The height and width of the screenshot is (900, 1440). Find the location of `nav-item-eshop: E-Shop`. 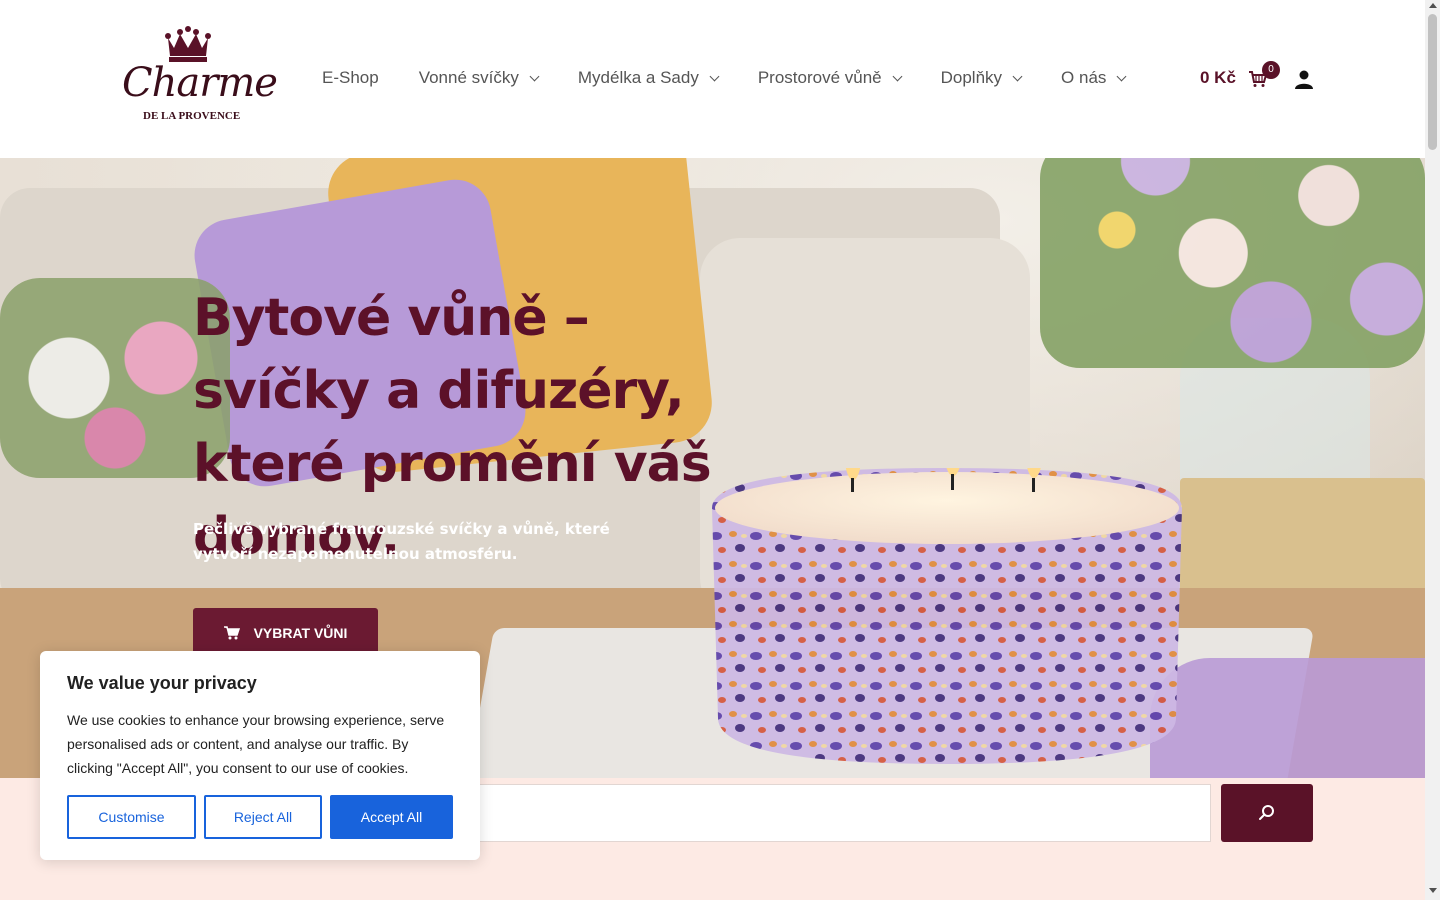

nav-item-eshop: E-Shop is located at coordinates (350, 78).